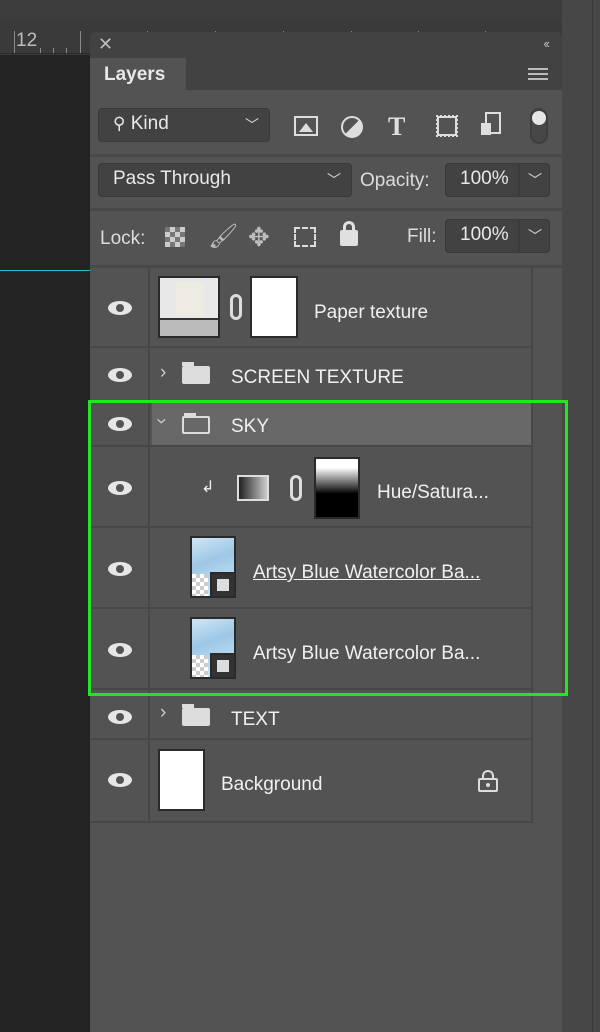 The height and width of the screenshot is (1032, 600). Describe the element at coordinates (546, 43) in the screenshot. I see `collapse-button: ‹‹` at that location.